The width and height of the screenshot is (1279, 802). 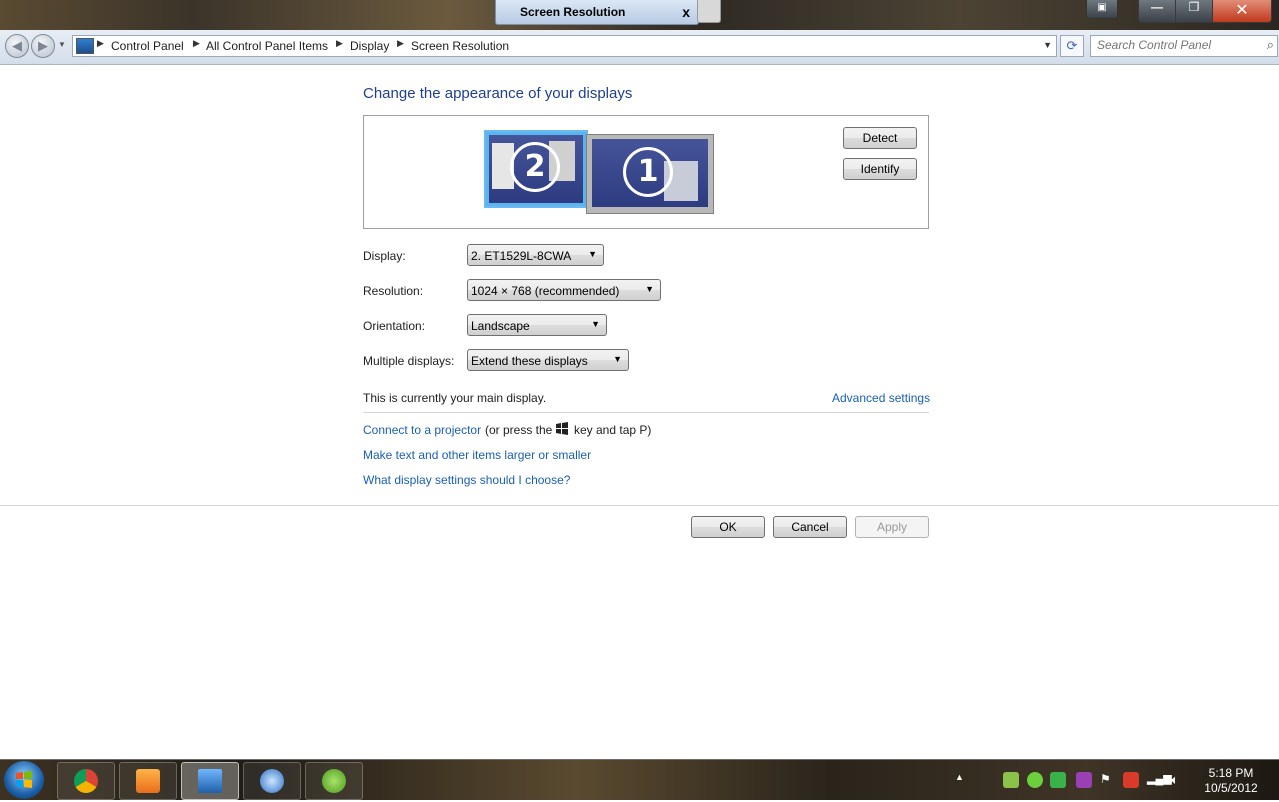 I want to click on taskbar-chrome, so click(x=86, y=781).